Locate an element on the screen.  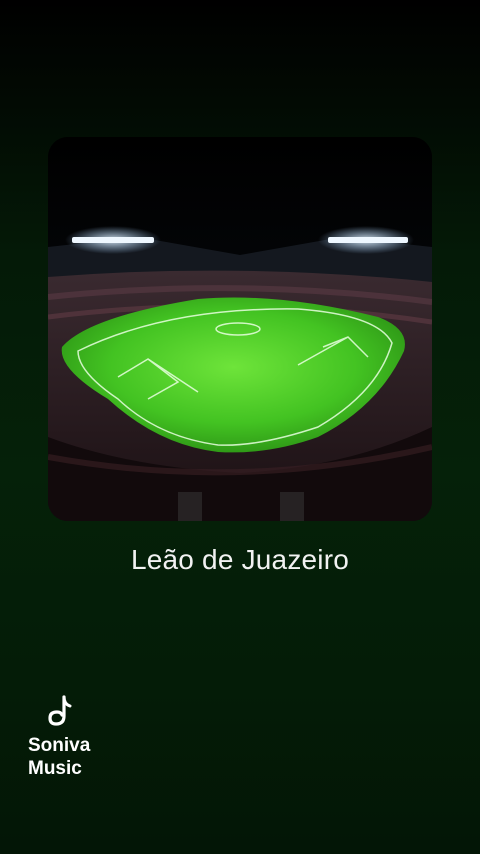
brand-logo: Soniva Music is located at coordinates (88, 737).